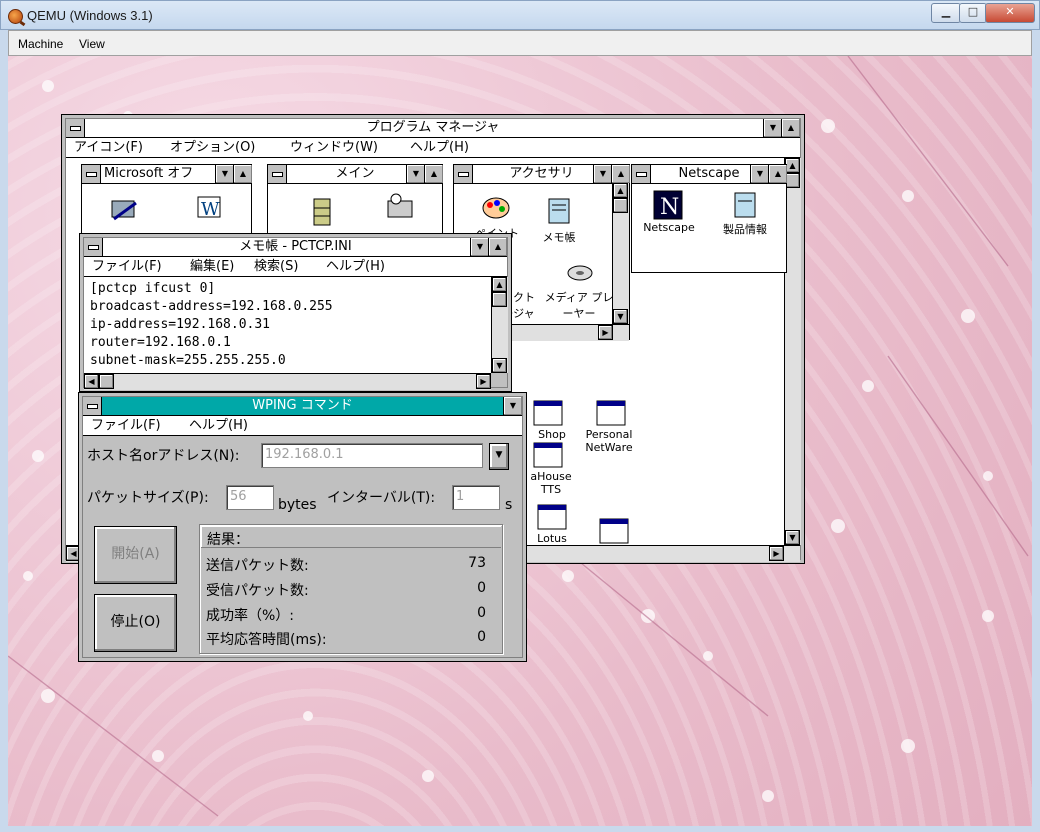  Describe the element at coordinates (620, 253) in the screenshot. I see `accessories-vertical-scrollbar: ▲ ▼` at that location.